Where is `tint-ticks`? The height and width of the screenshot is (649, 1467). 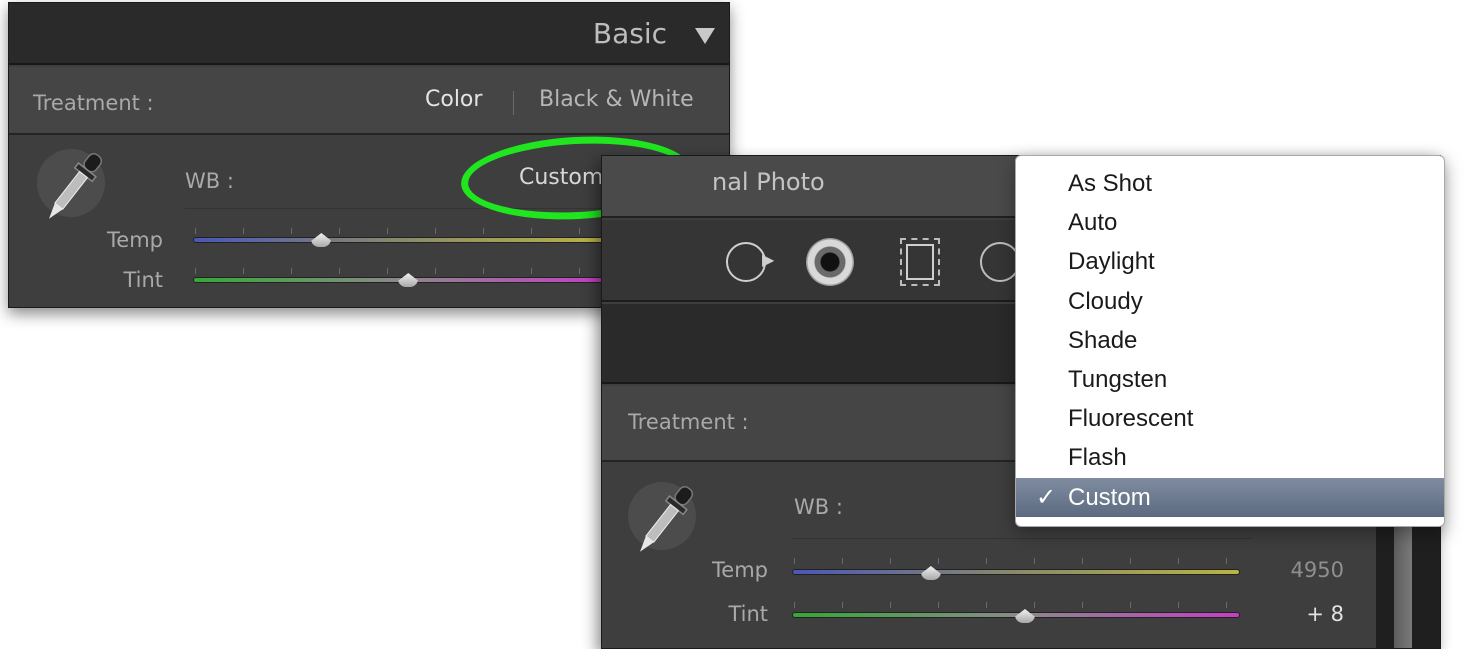 tint-ticks is located at coordinates (401, 271).